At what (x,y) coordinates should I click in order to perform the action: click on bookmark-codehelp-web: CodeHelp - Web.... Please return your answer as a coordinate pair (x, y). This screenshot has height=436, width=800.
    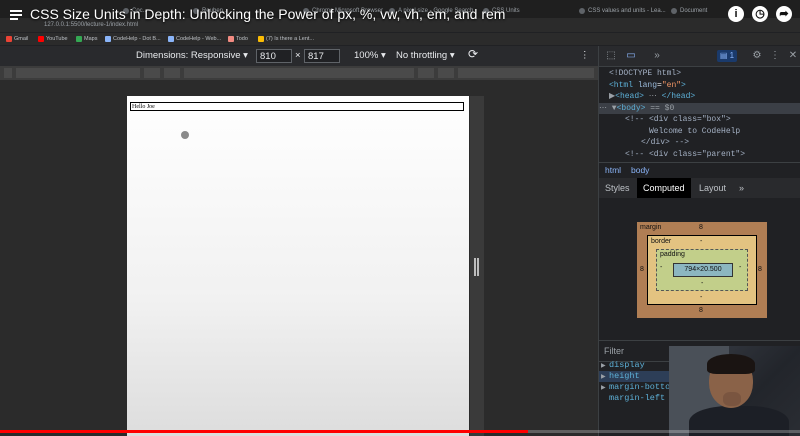
    Looking at the image, I should click on (194, 39).